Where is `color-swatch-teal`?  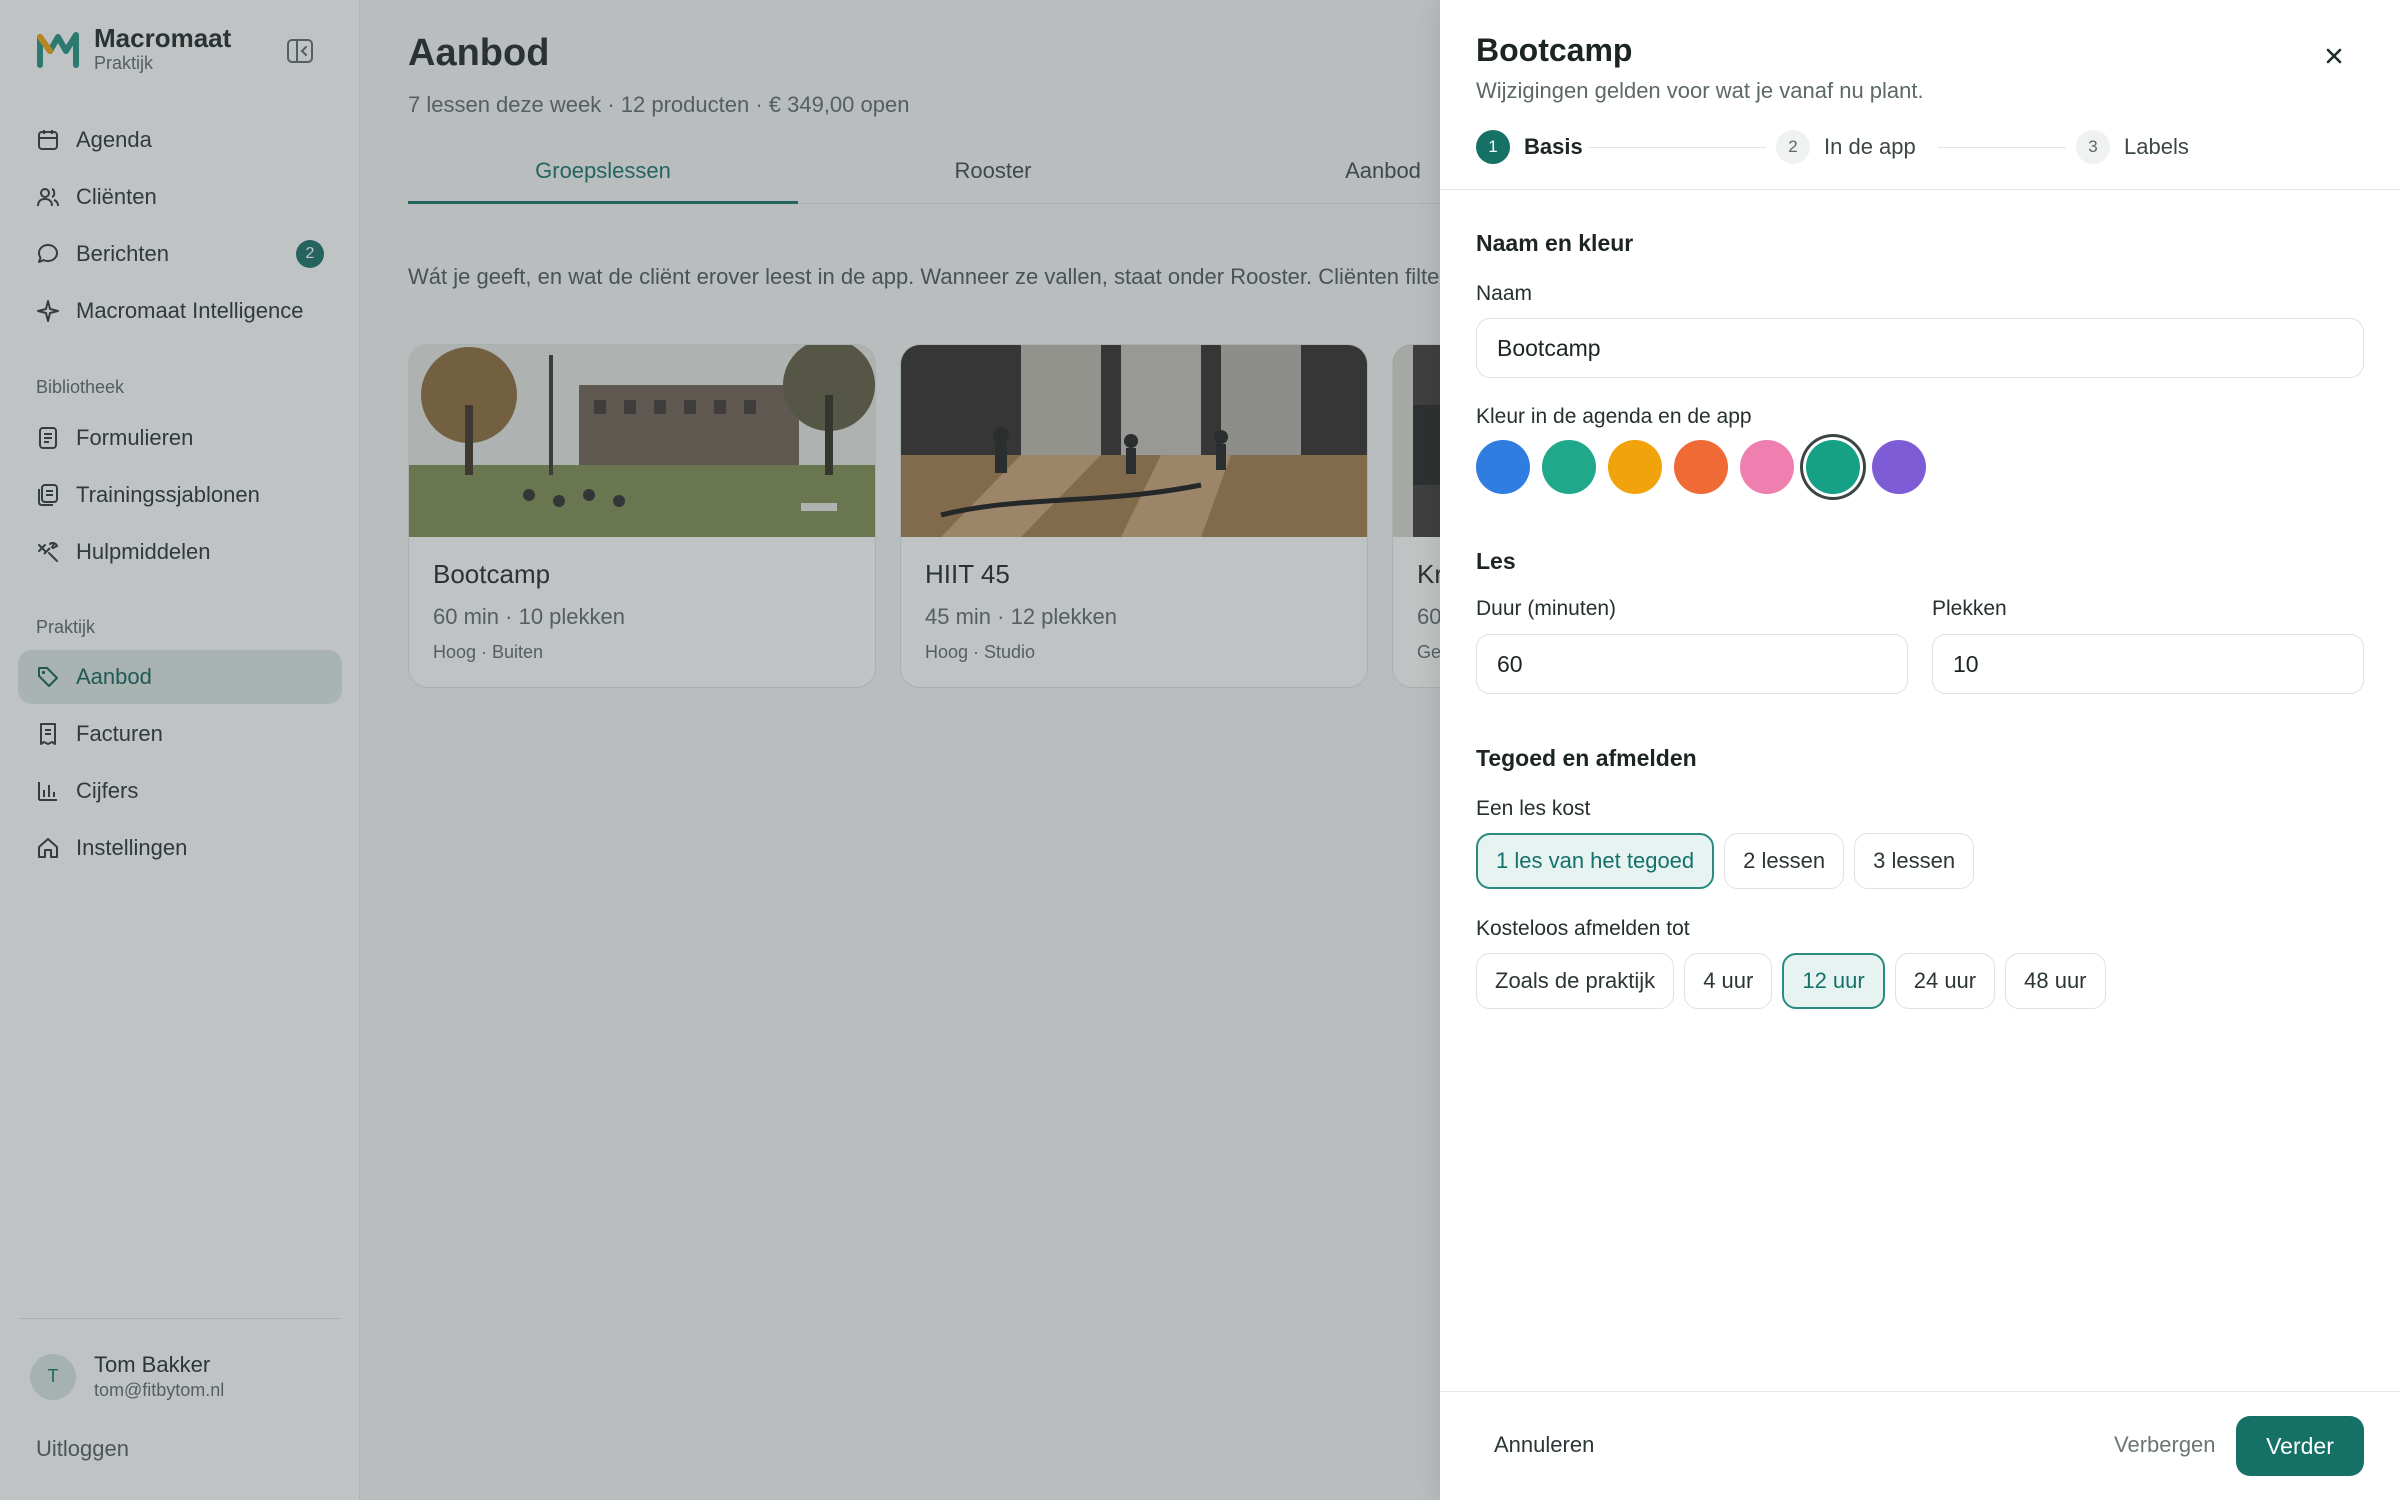 color-swatch-teal is located at coordinates (1833, 467).